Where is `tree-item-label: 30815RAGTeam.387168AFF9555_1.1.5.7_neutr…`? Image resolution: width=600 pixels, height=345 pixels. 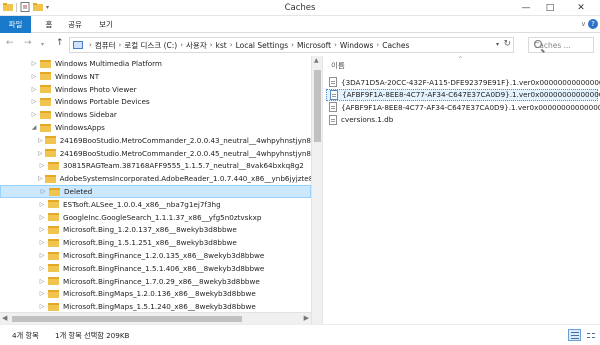 tree-item-label: 30815RAGTeam.387168AFF9555_1.1.5.7_neutr… is located at coordinates (183, 166).